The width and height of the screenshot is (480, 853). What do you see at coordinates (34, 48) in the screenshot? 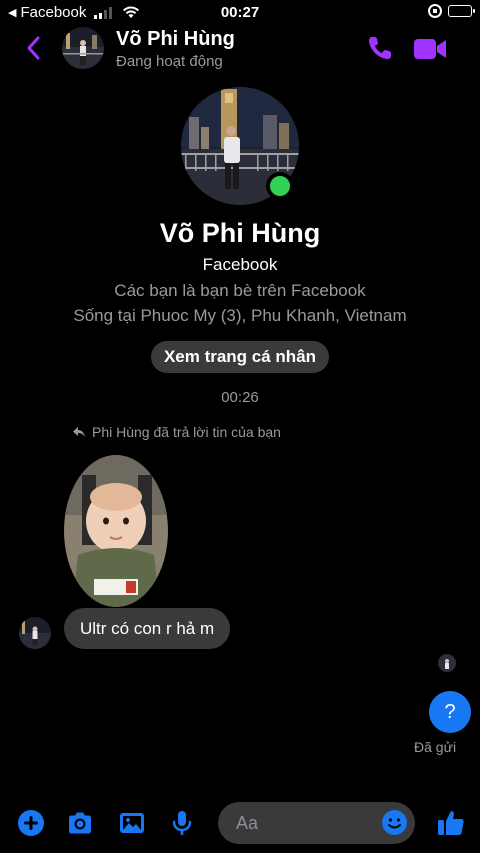
I see `back-chevron-icon` at bounding box center [34, 48].